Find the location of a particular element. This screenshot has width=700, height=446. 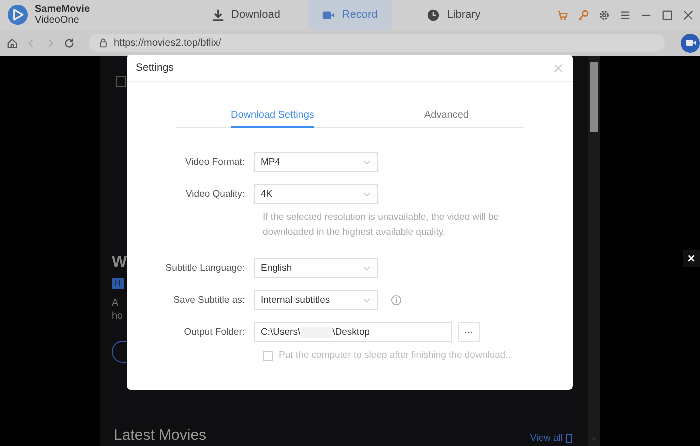

nav-tab: Library is located at coordinates (454, 15).